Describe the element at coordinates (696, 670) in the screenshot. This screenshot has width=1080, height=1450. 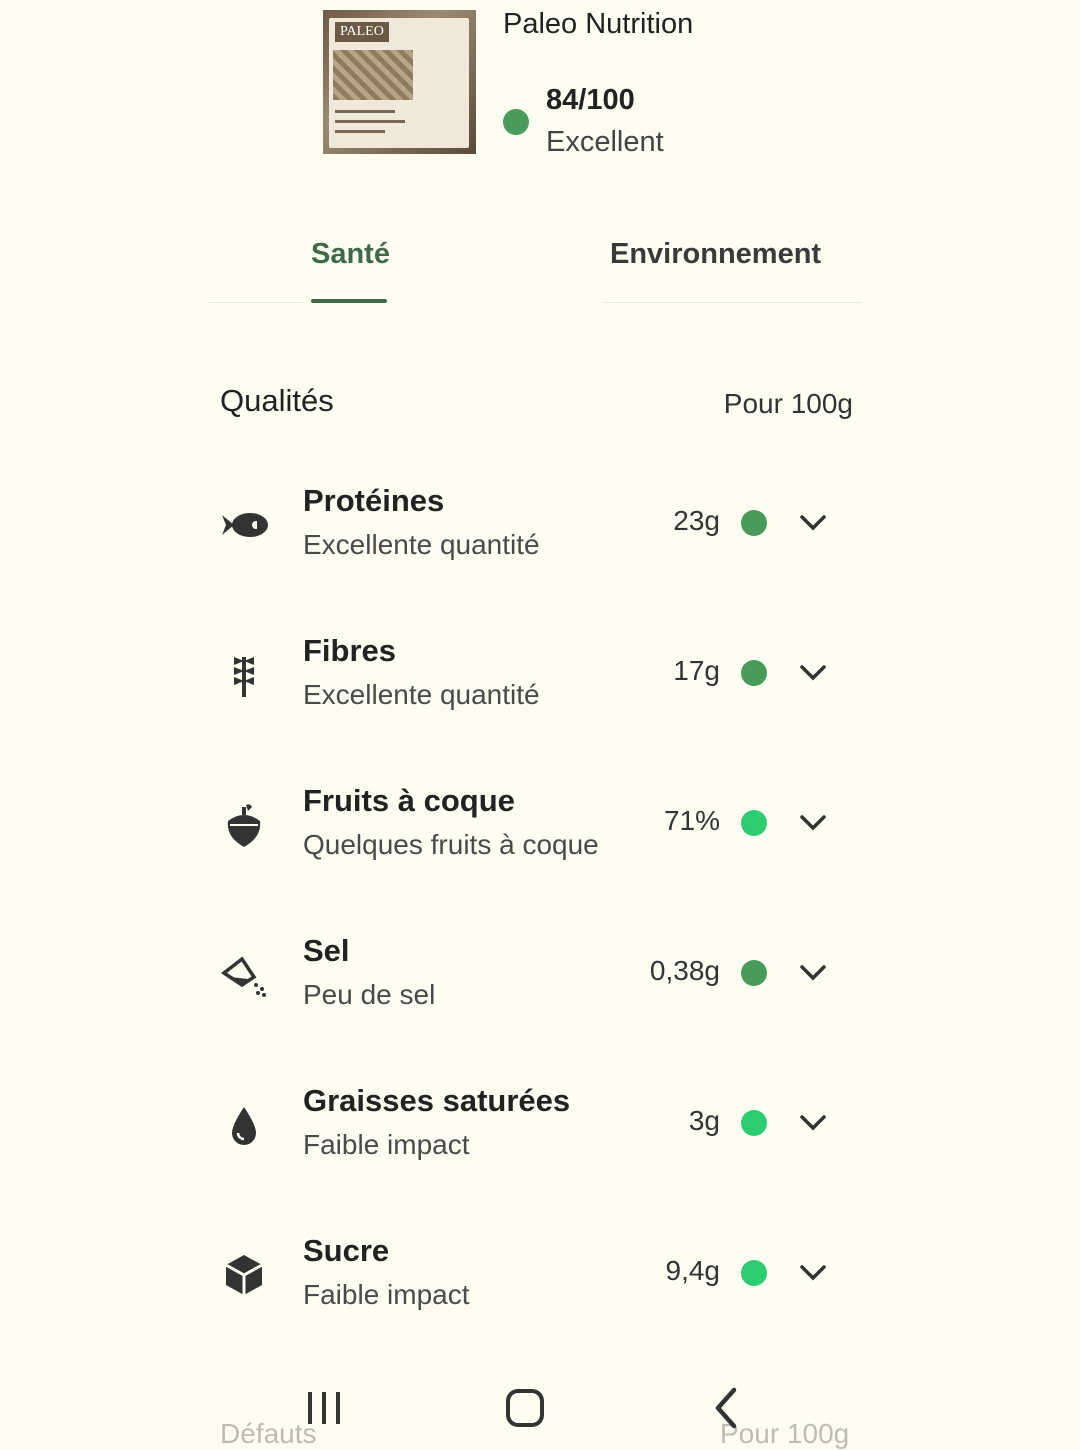
I see `item-value: 17g` at that location.